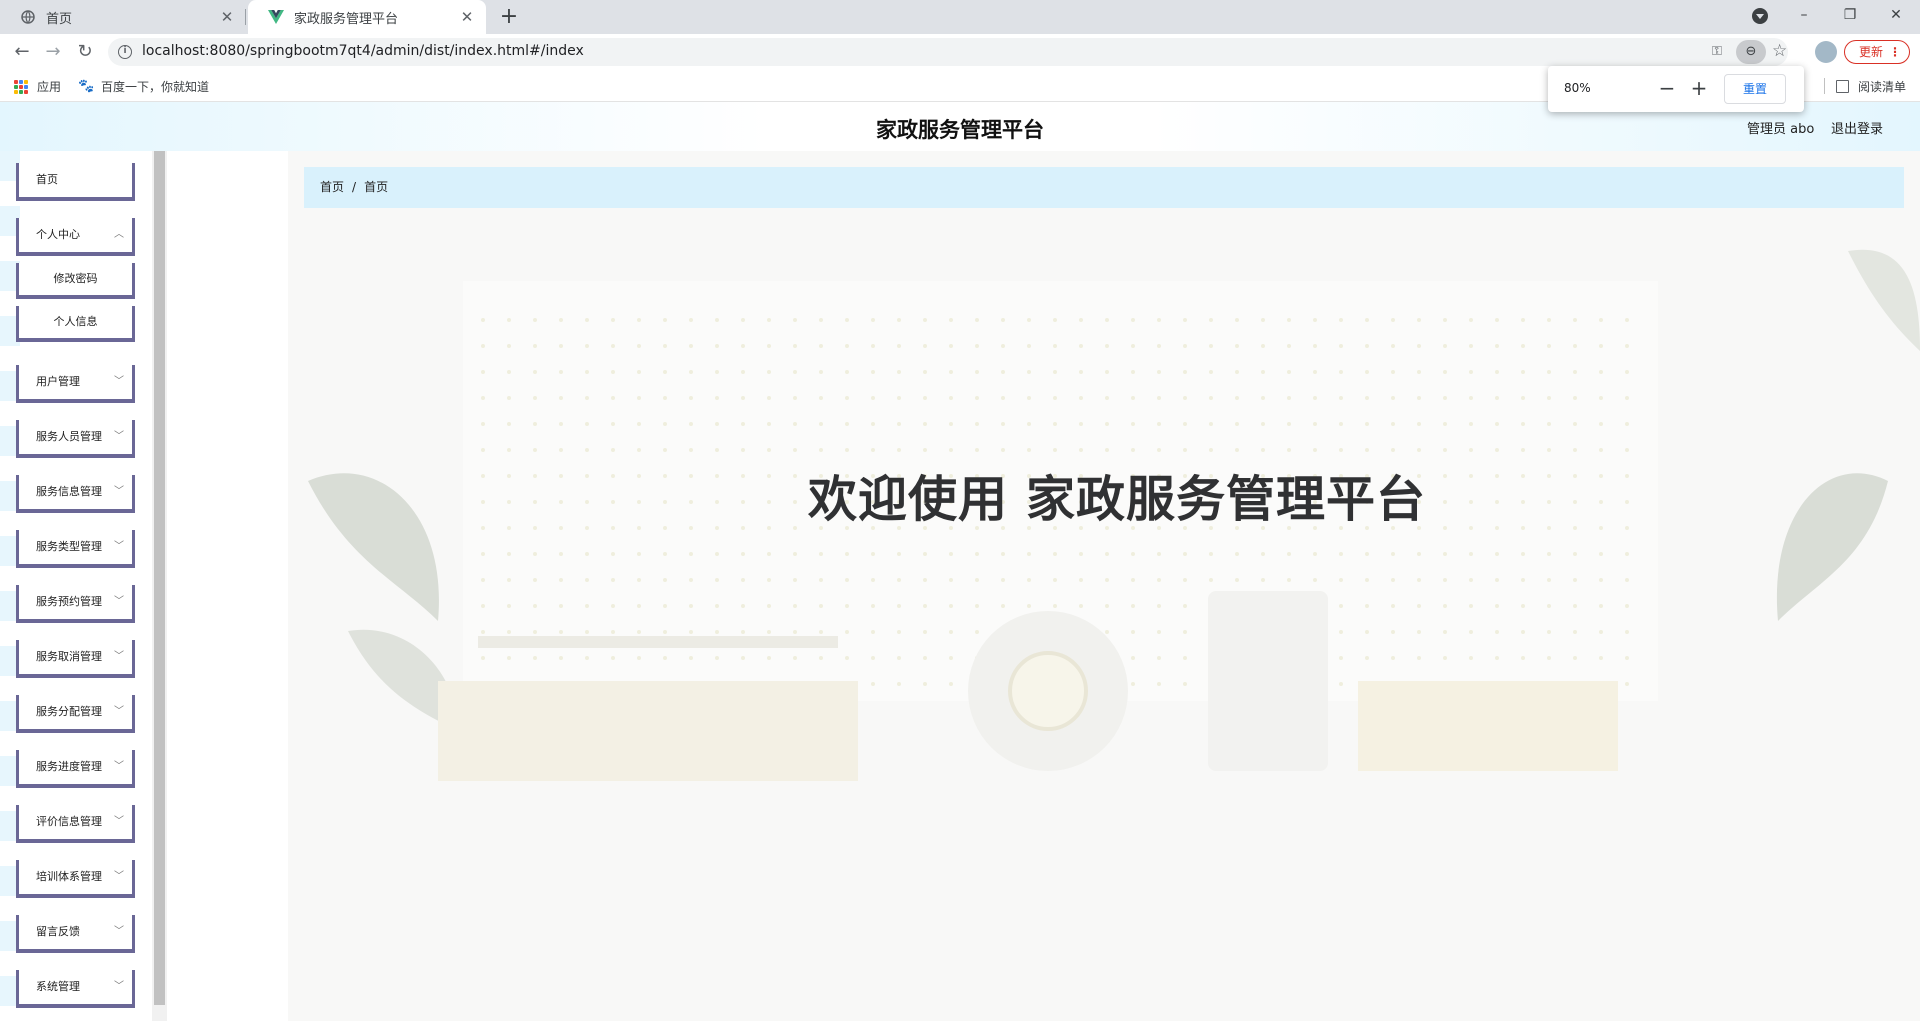  What do you see at coordinates (1826, 52) in the screenshot?
I see `profile-avatar` at bounding box center [1826, 52].